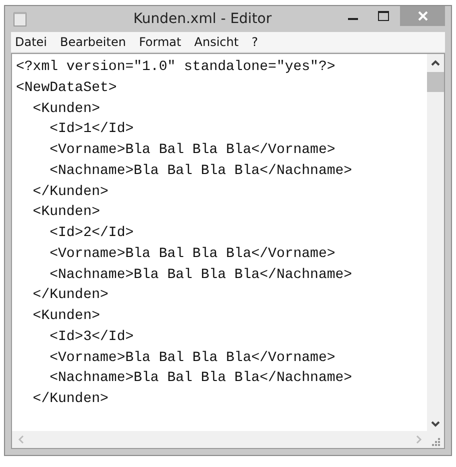 The width and height of the screenshot is (456, 467). Describe the element at coordinates (176, 67) in the screenshot. I see `code-line: <?xml version="1.0" standalone="yes"?>` at that location.